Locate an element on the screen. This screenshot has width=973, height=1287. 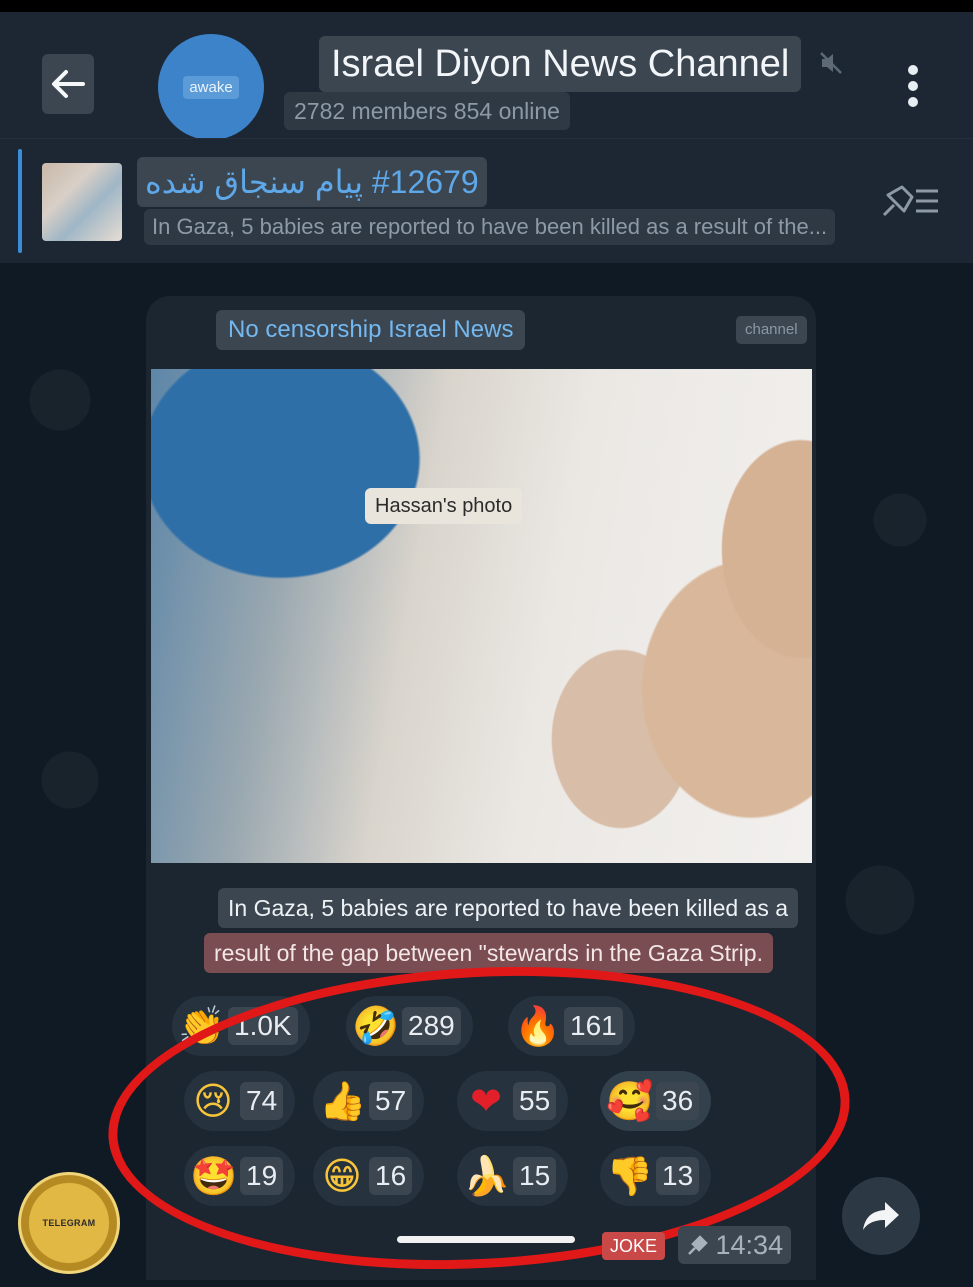
pin-list-icon is located at coordinates (910, 201).